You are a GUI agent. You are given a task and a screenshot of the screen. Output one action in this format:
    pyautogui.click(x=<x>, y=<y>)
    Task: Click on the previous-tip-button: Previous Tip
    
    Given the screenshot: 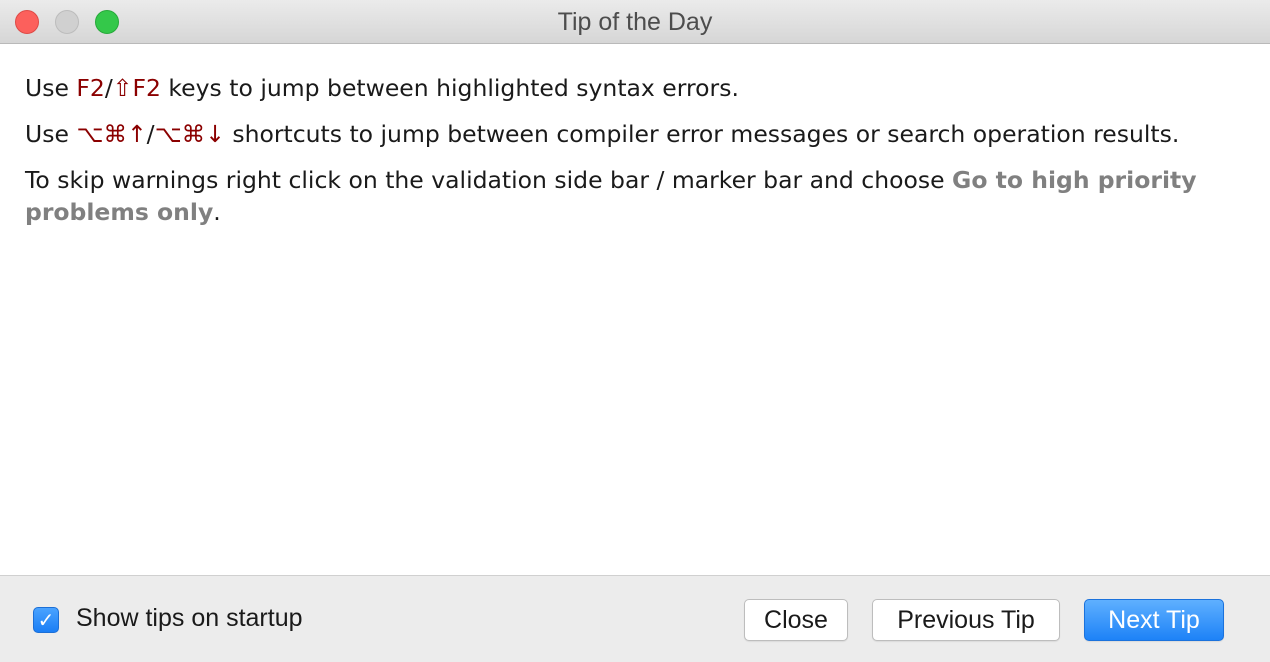 What is the action you would take?
    pyautogui.click(x=966, y=620)
    